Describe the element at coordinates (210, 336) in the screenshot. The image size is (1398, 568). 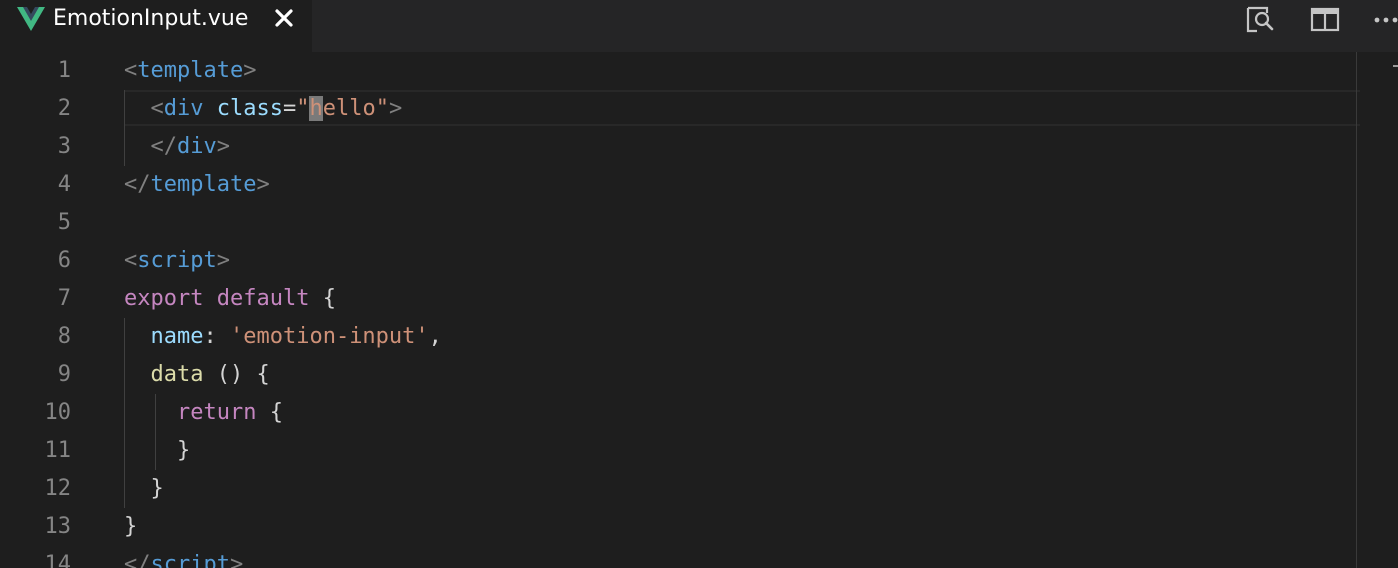
I see `colon: :` at that location.